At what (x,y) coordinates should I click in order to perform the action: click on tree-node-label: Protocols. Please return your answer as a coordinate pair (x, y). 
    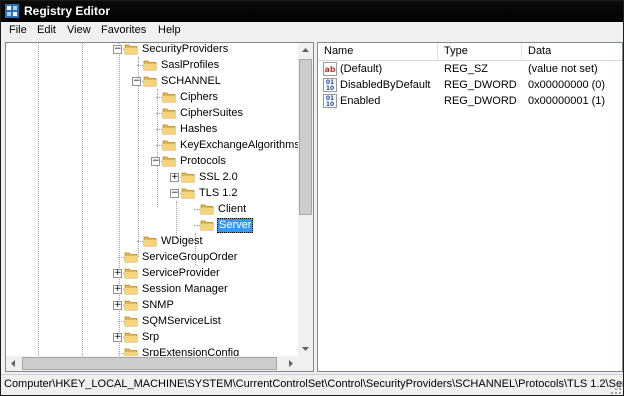
    Looking at the image, I should click on (203, 161).